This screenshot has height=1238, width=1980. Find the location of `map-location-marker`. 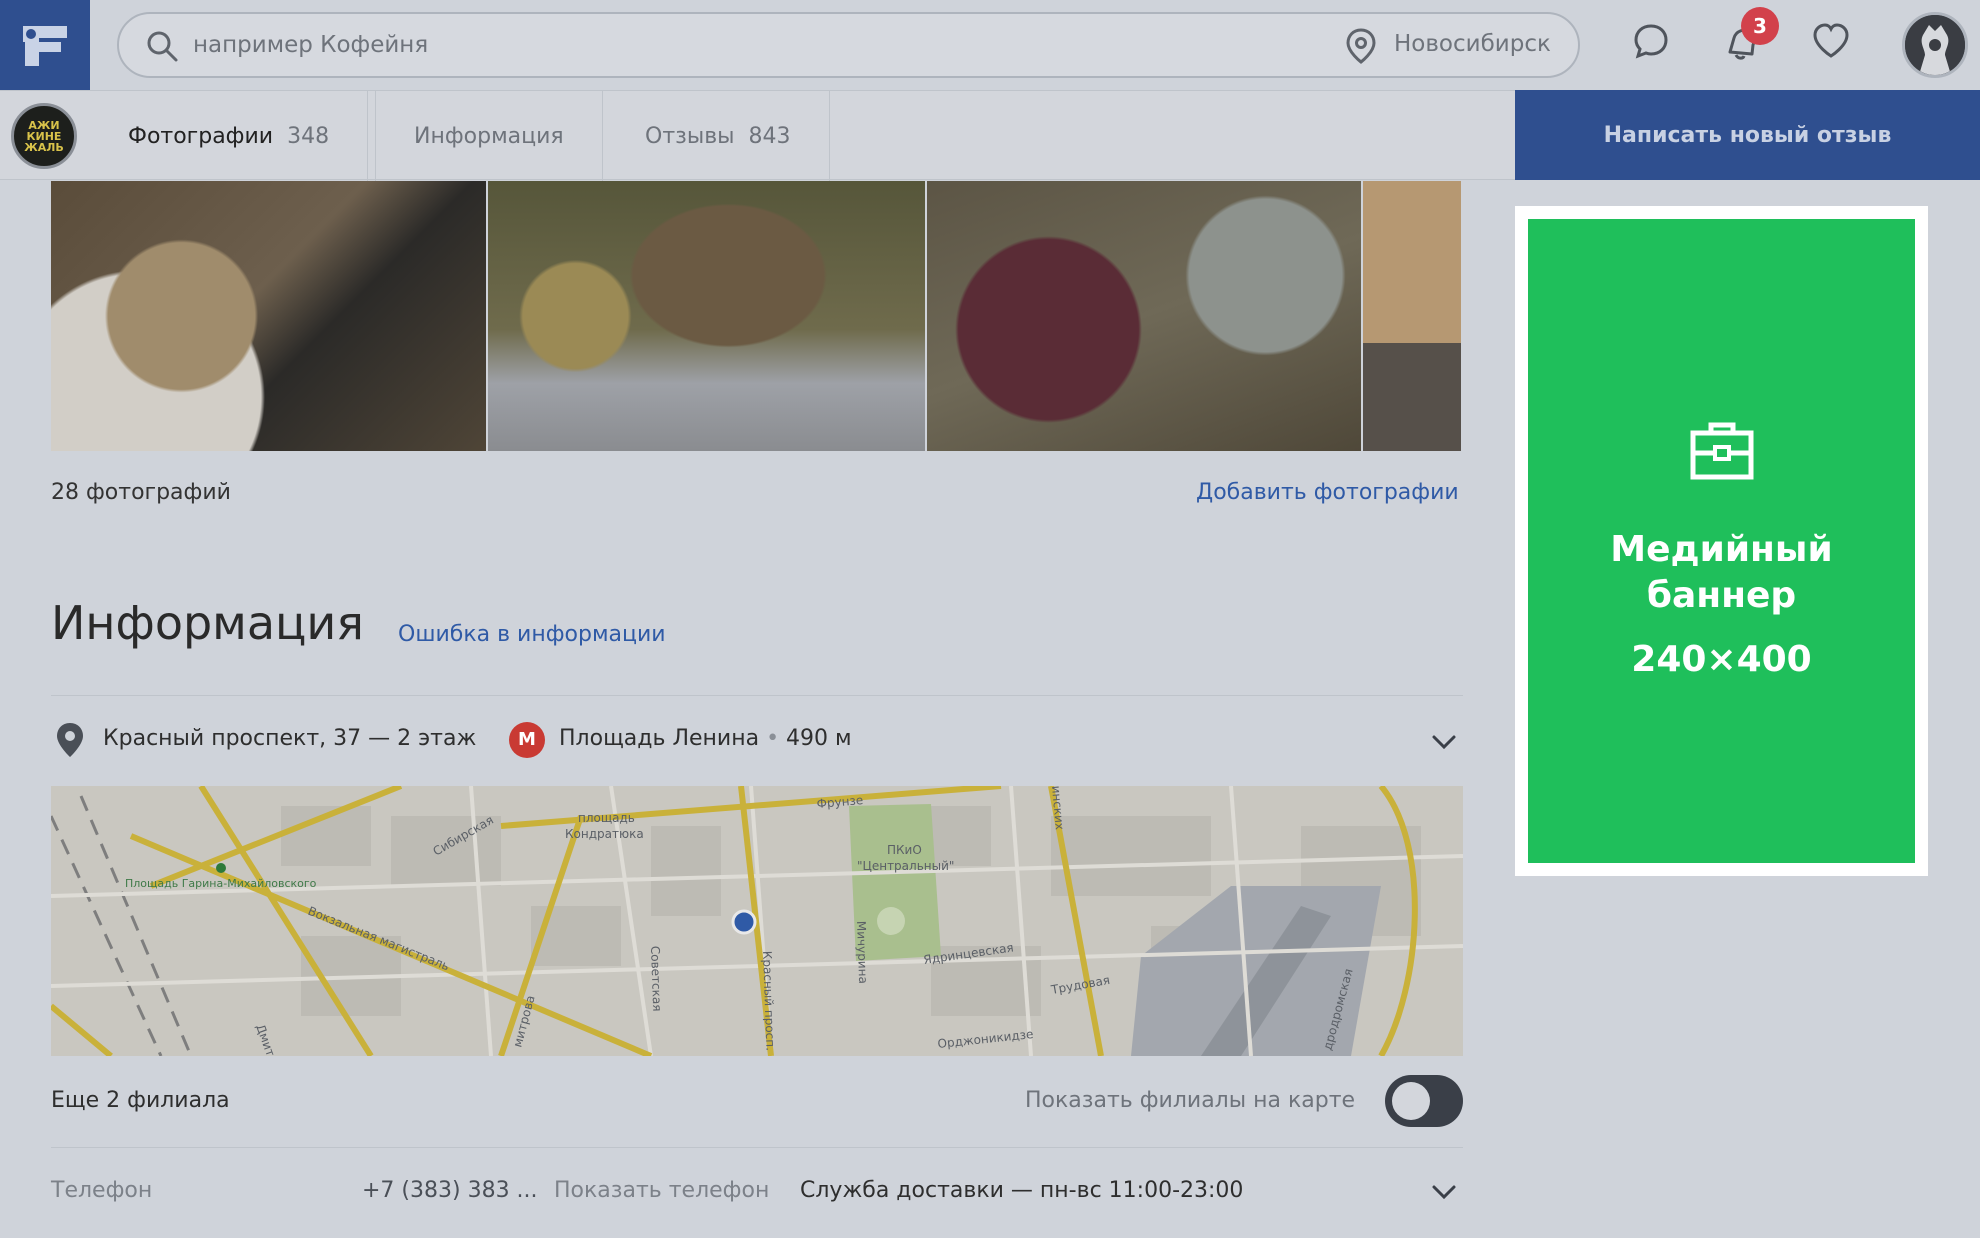

map-location-marker is located at coordinates (744, 922).